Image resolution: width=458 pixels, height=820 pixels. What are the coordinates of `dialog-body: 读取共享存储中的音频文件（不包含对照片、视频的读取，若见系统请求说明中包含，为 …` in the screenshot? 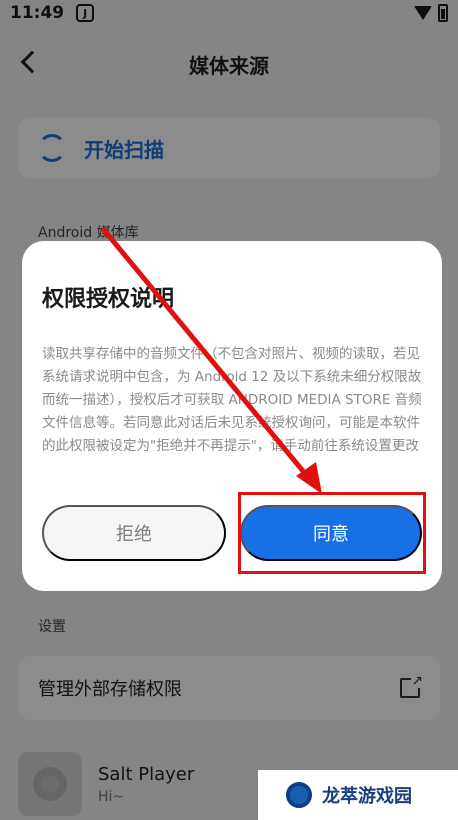 It's located at (232, 400).